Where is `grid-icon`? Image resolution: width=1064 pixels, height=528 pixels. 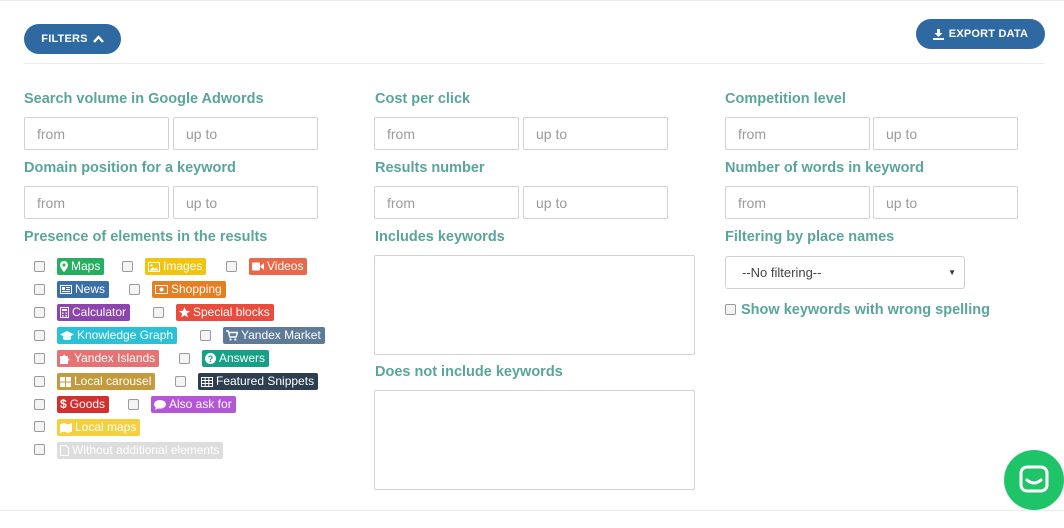
grid-icon is located at coordinates (65, 381).